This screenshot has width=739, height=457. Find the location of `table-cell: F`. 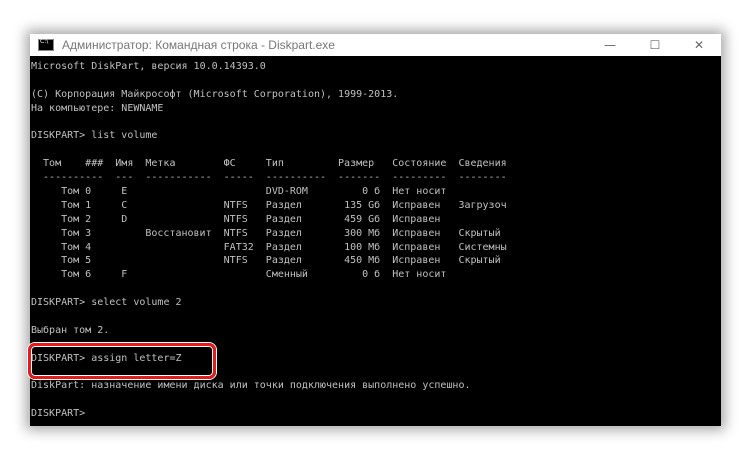

table-cell: F is located at coordinates (124, 275).